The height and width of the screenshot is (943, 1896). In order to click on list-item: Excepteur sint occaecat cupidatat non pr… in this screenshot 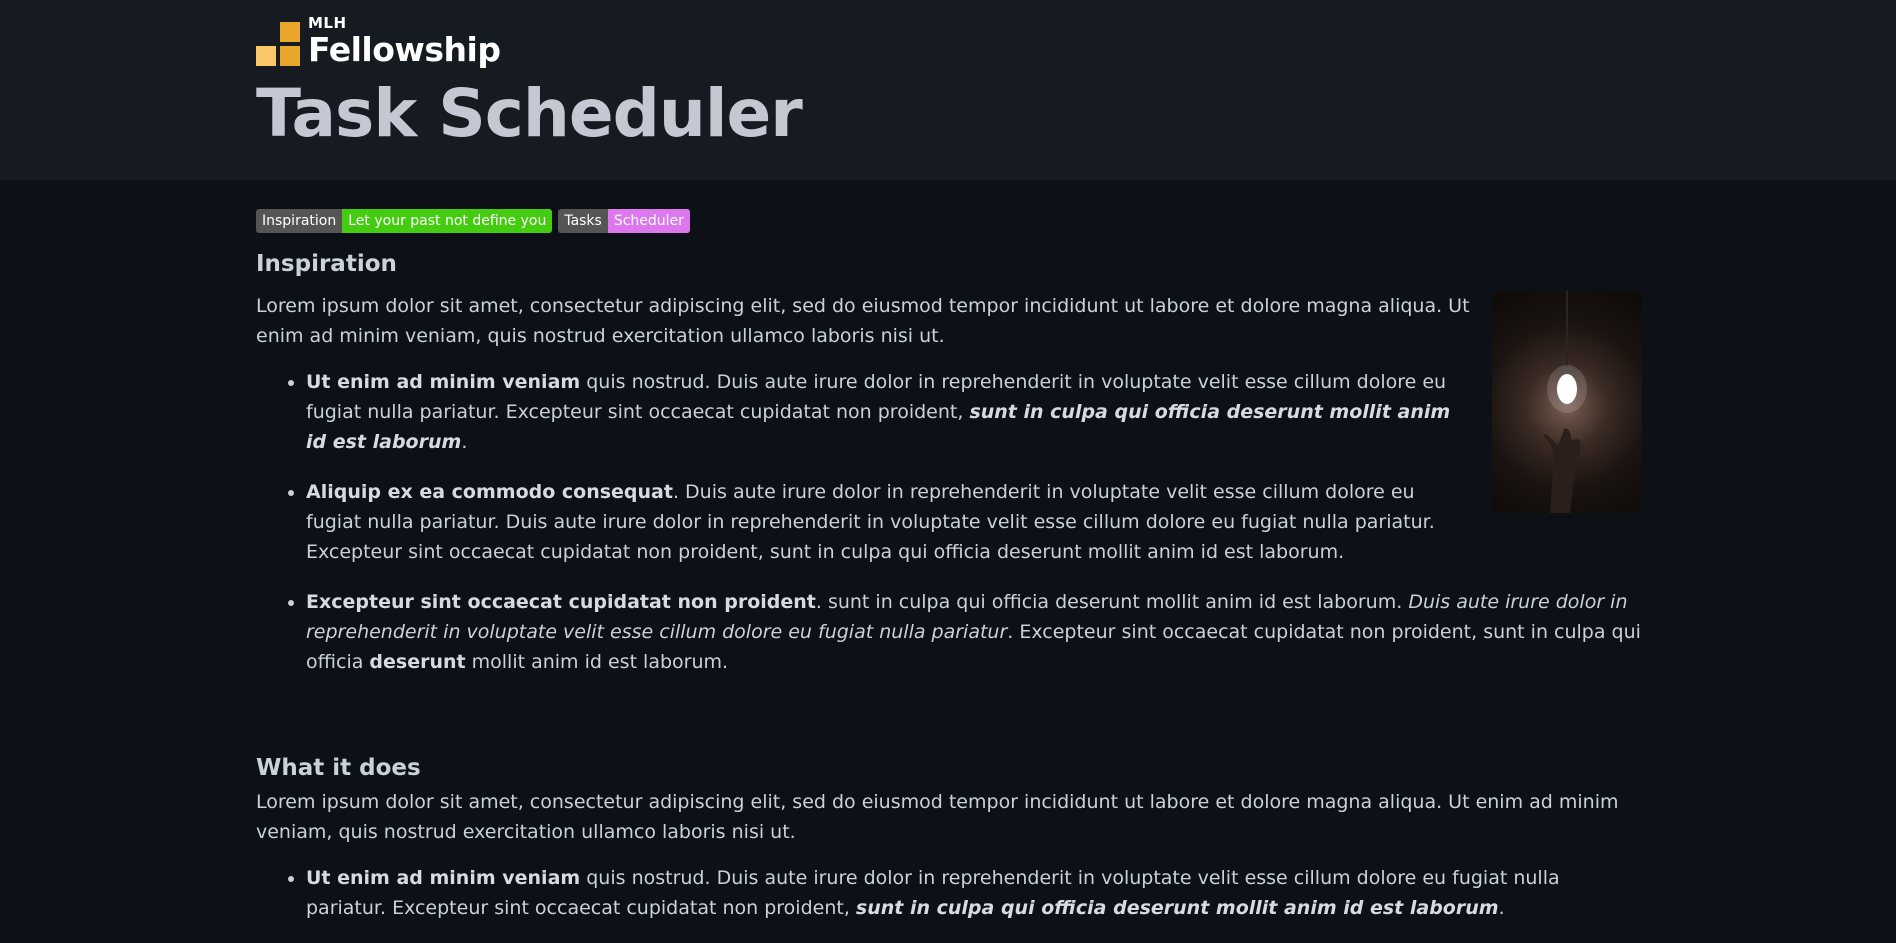, I will do `click(974, 632)`.